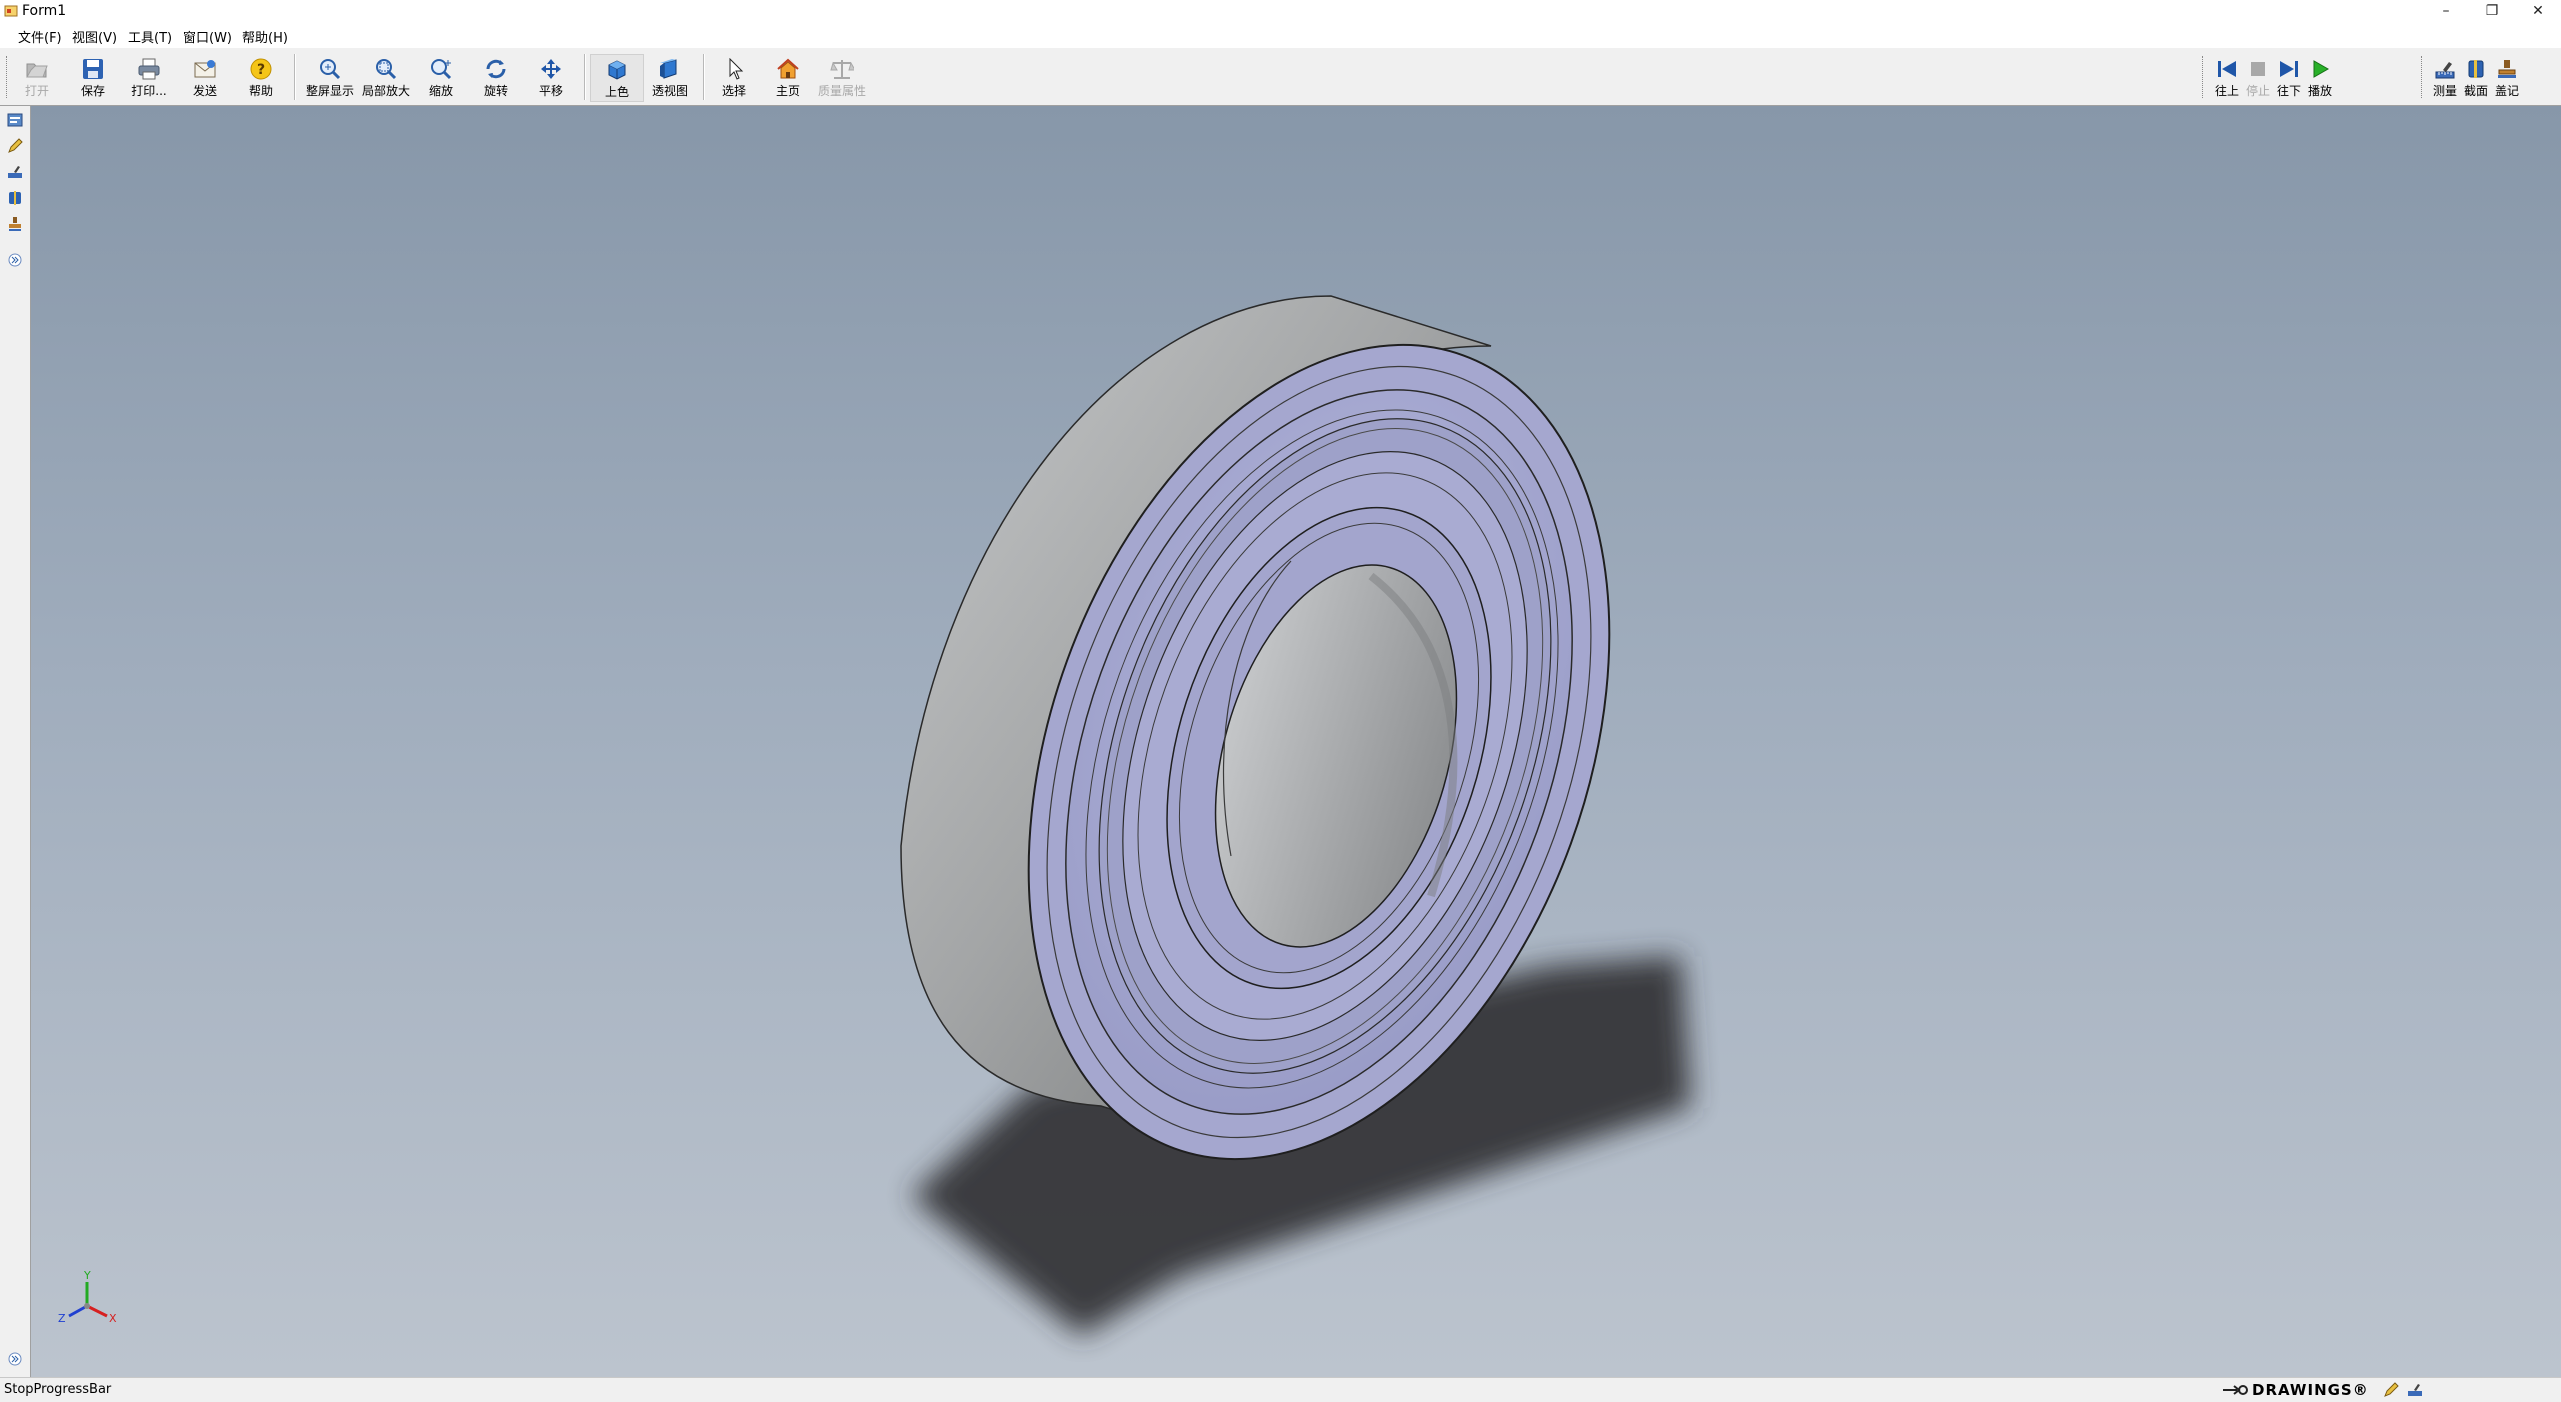 The image size is (2561, 1402). What do you see at coordinates (87, 1275) in the screenshot?
I see `axis-y-label: Y` at bounding box center [87, 1275].